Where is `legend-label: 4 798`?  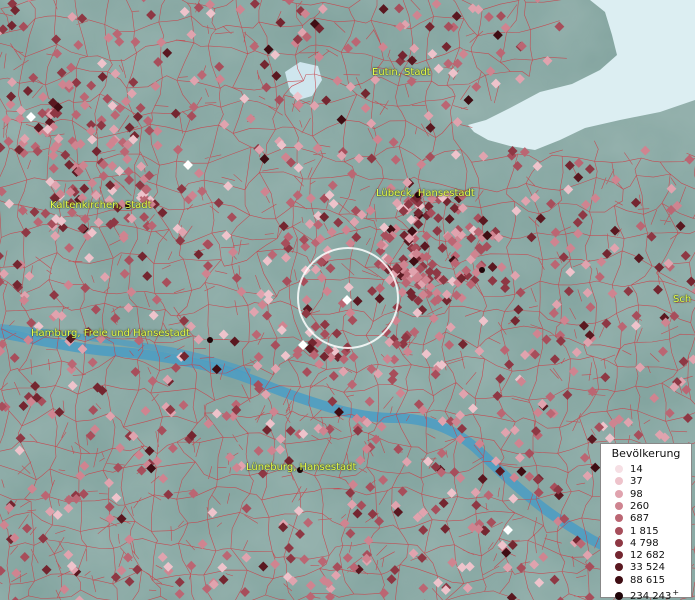 legend-label: 4 798 is located at coordinates (644, 543).